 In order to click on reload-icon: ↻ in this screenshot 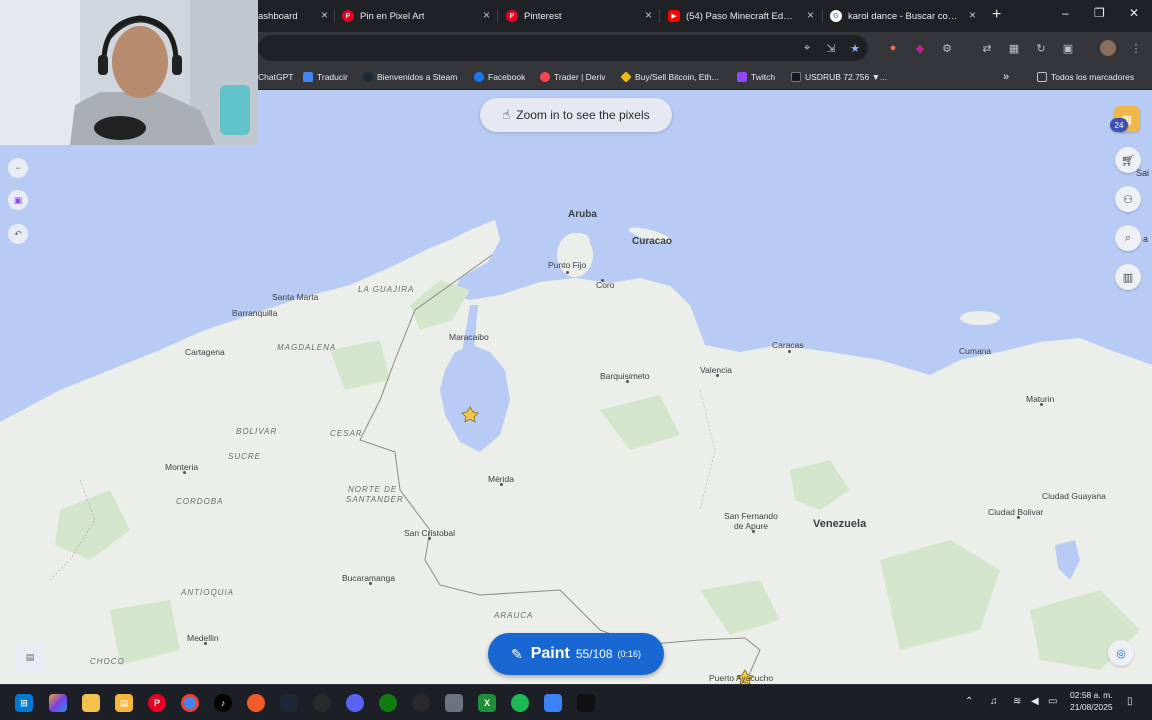, I will do `click(1041, 48)`.